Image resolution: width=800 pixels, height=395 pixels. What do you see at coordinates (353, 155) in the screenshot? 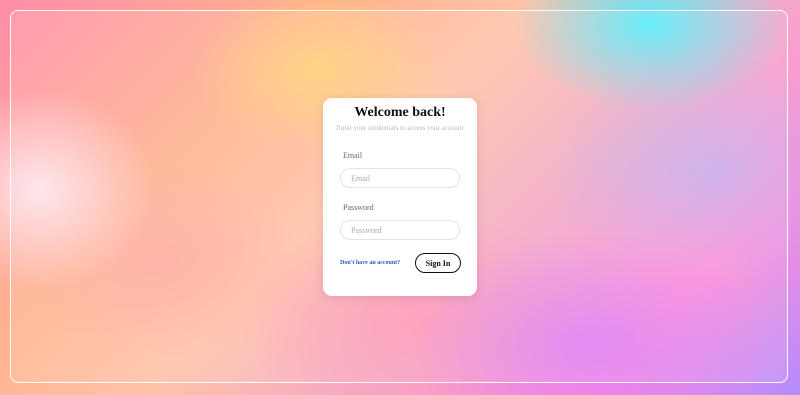
I see `email-label: Email` at bounding box center [353, 155].